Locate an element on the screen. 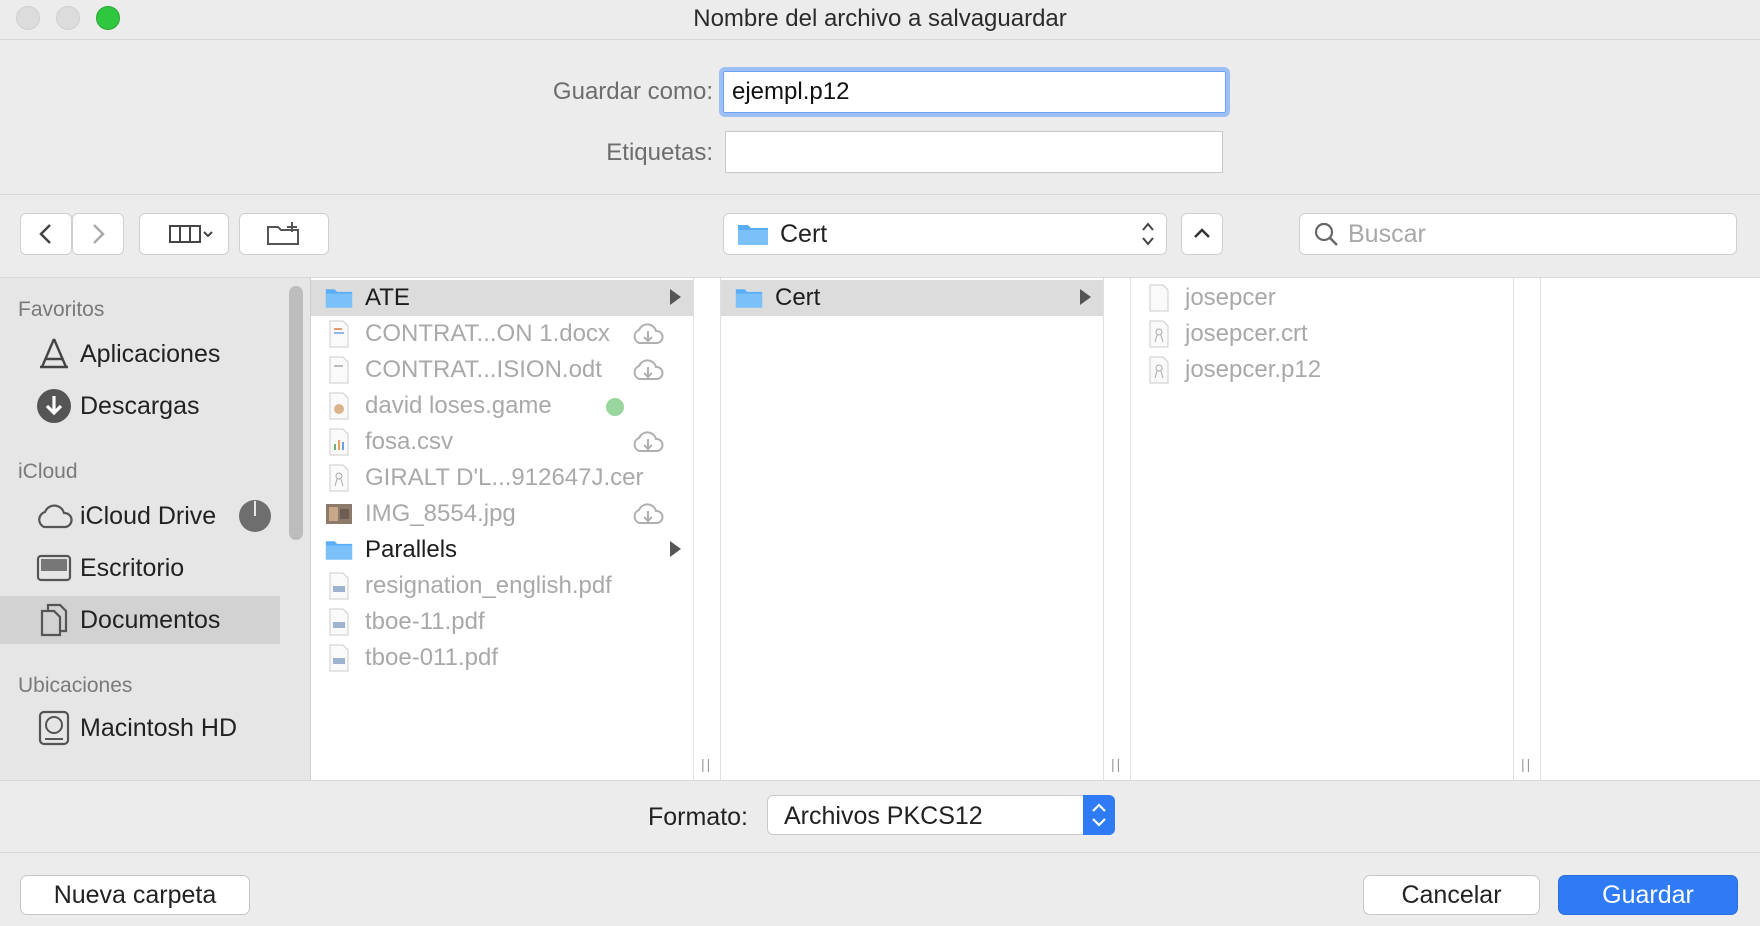 This screenshot has width=1760, height=926. game-file-icon is located at coordinates (339, 406).